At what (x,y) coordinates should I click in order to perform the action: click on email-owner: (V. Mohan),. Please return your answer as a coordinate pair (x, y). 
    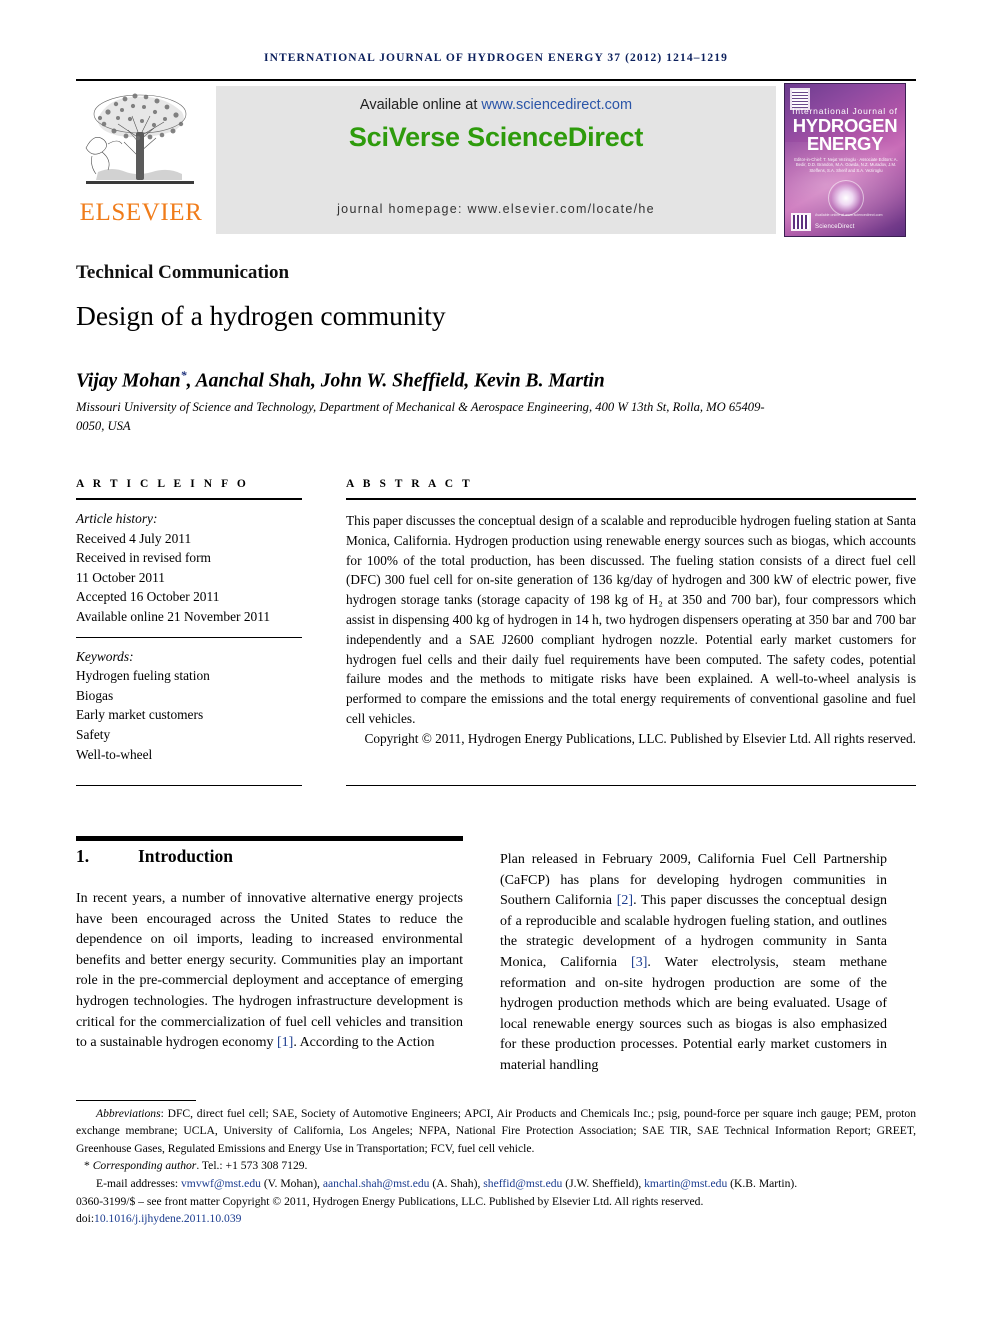
    Looking at the image, I should click on (291, 1183).